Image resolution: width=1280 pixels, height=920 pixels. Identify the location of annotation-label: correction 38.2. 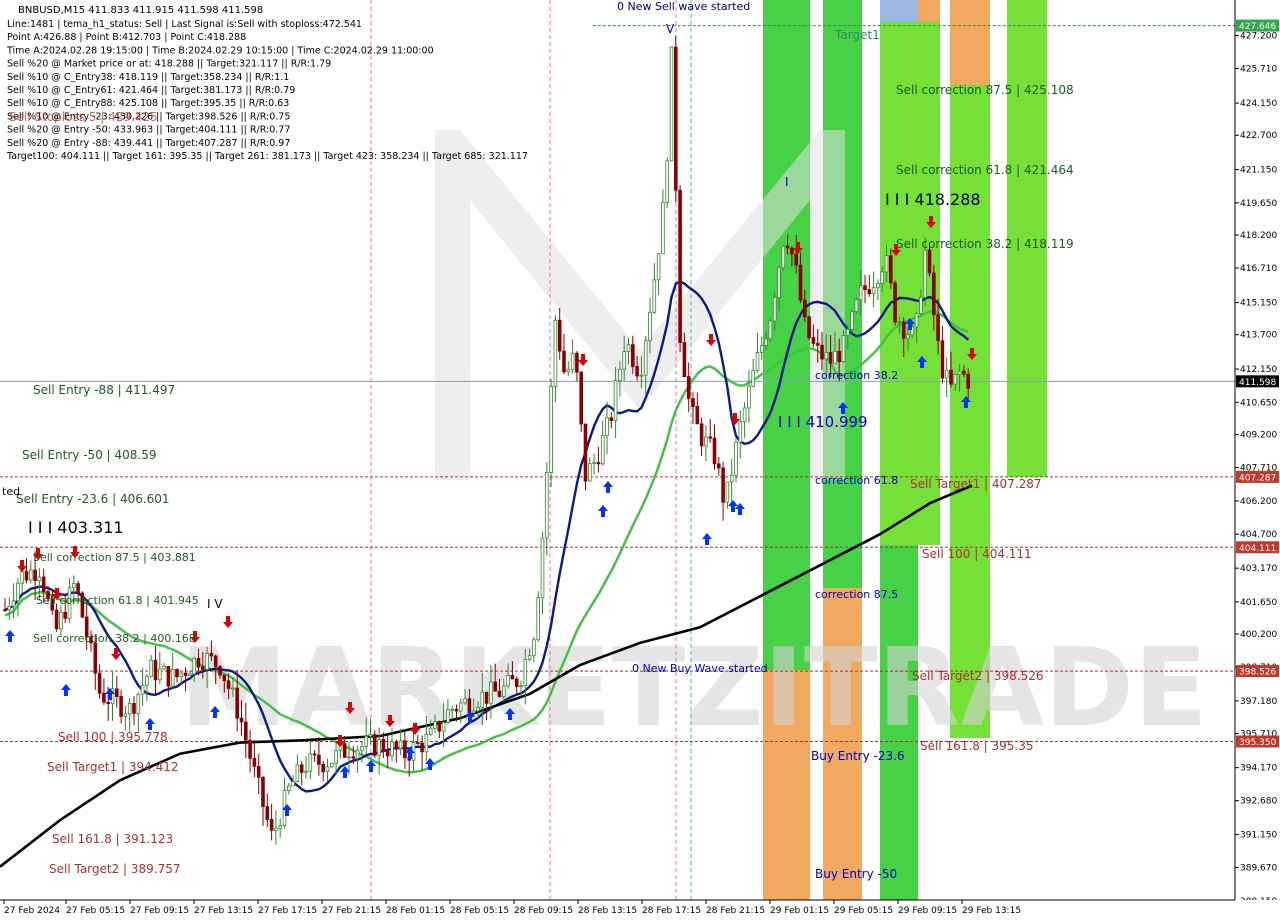
(856, 375).